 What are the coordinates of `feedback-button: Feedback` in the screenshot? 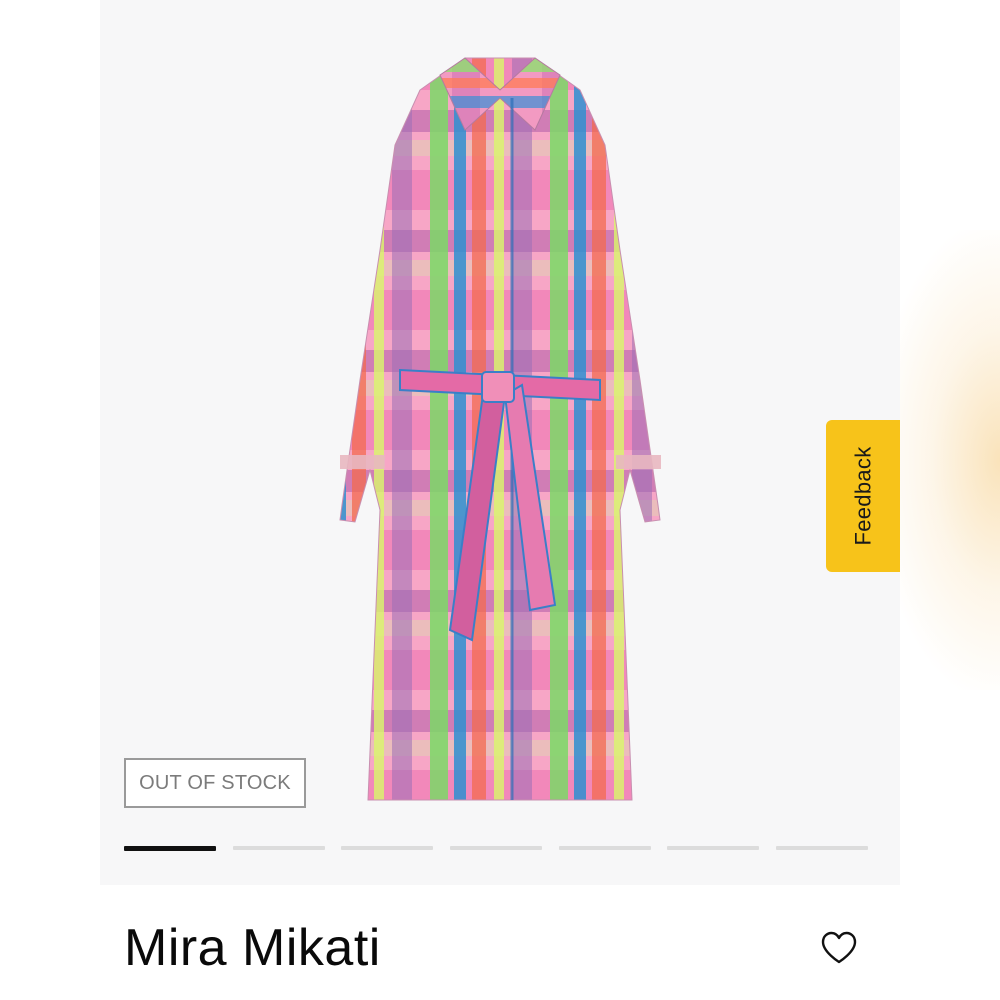 It's located at (863, 496).